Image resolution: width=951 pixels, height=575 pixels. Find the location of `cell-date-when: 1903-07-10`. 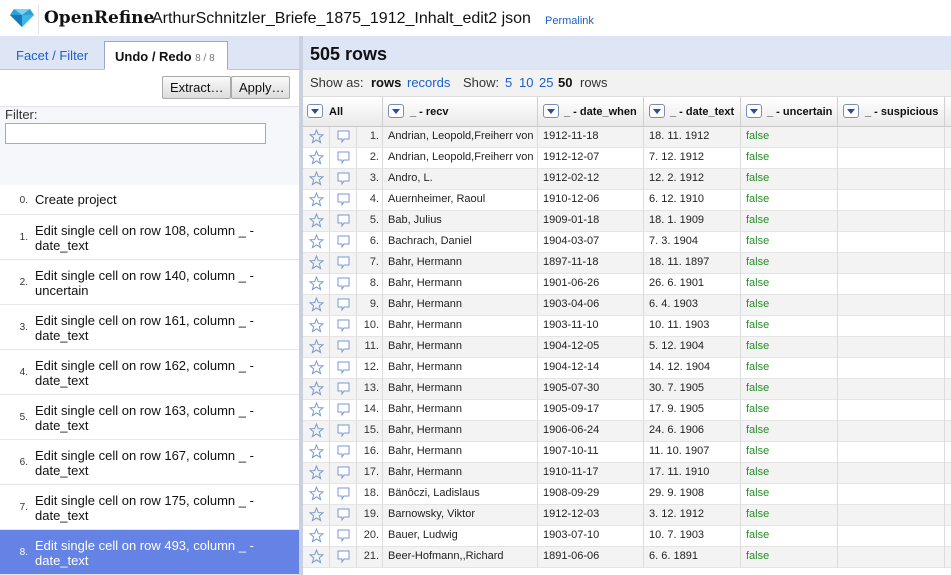

cell-date-when: 1903-07-10 is located at coordinates (591, 536).